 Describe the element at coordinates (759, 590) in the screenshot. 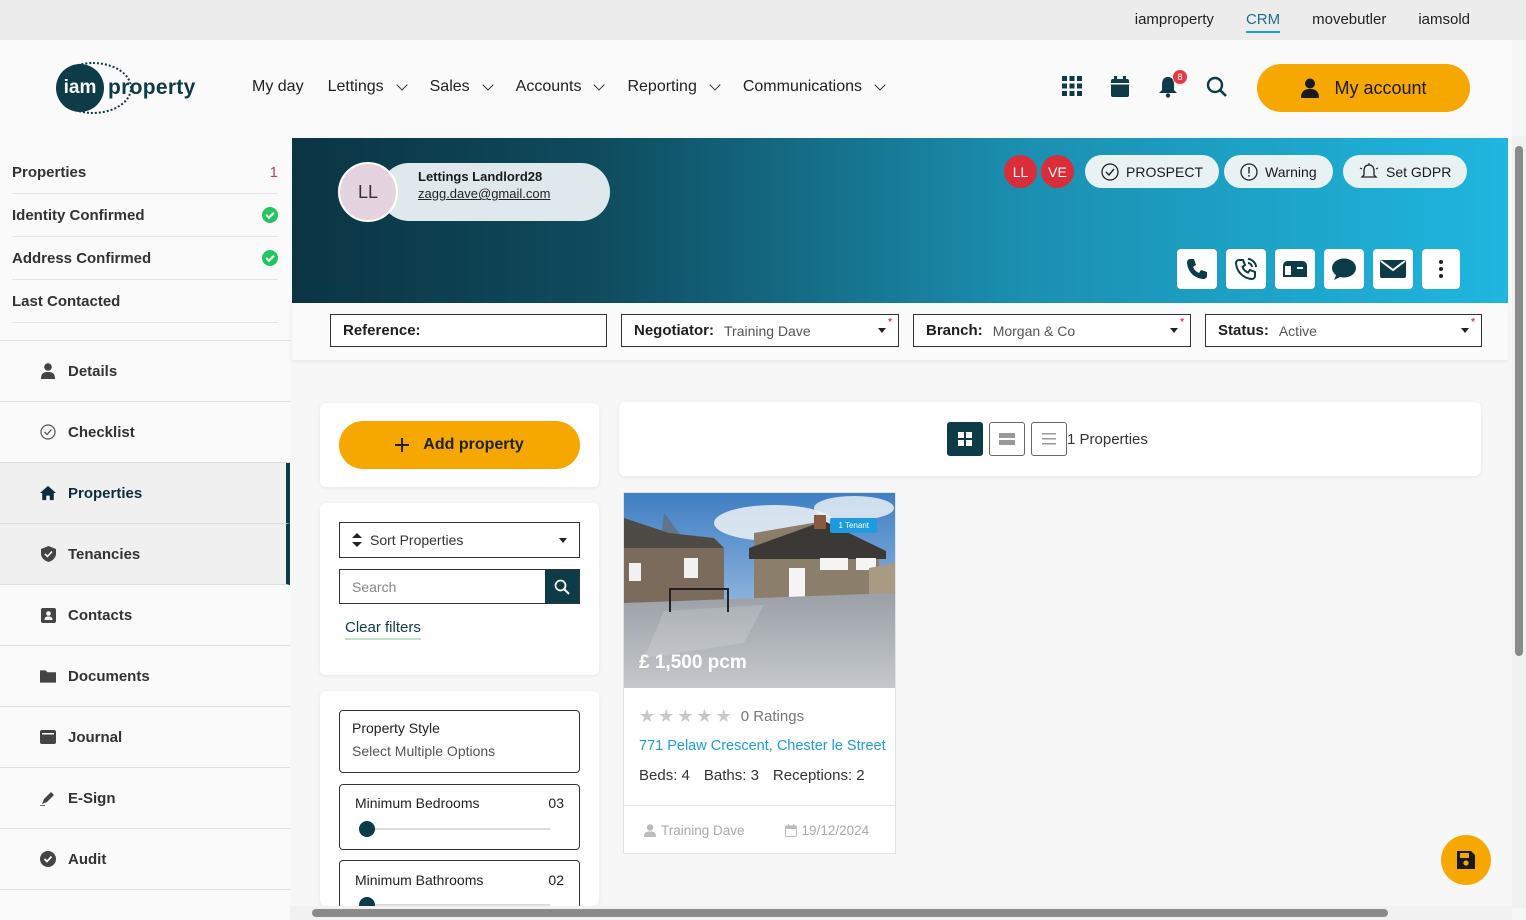

I see `property-photo: 1 Tenant £ 1,500 pcm` at that location.